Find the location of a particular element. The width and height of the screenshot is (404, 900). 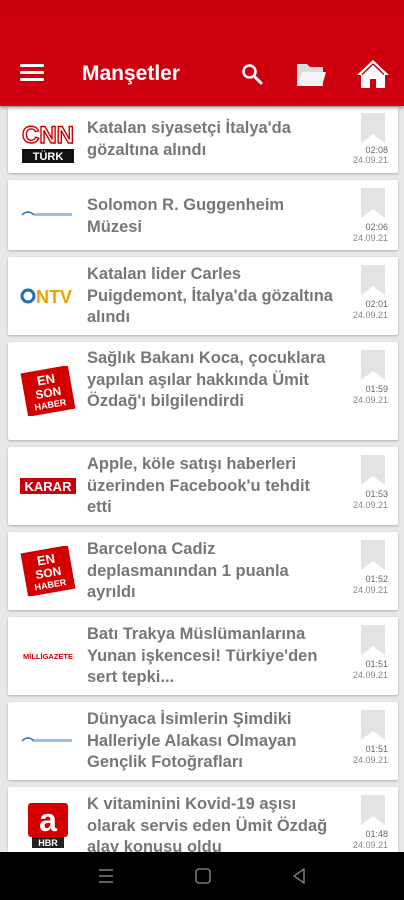

folder-icon is located at coordinates (311, 74).